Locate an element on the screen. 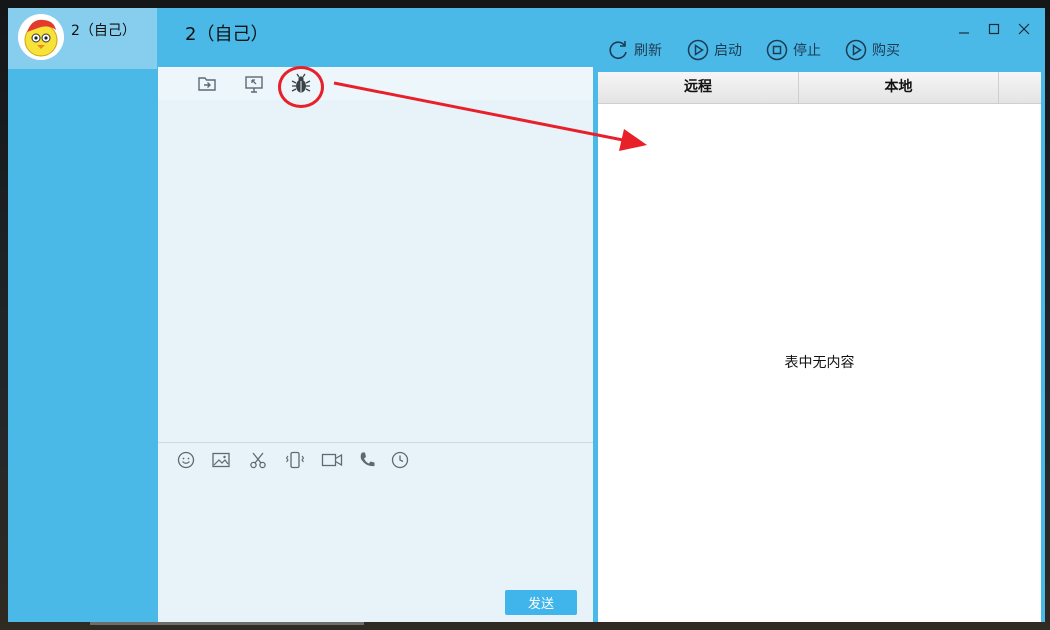 This screenshot has width=1050, height=630. taskbar-strip is located at coordinates (227, 623).